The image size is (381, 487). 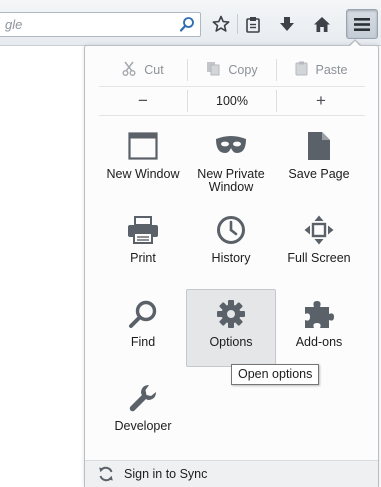 I want to click on history-label: History, so click(x=231, y=258).